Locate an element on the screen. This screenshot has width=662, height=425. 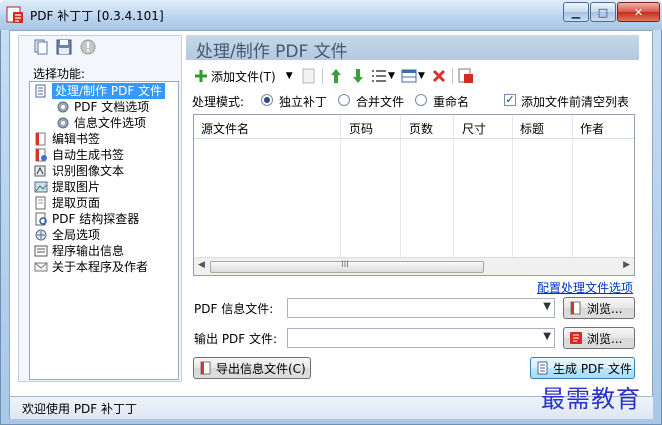
tree-item-label: 识别图像文本 is located at coordinates (88, 171).